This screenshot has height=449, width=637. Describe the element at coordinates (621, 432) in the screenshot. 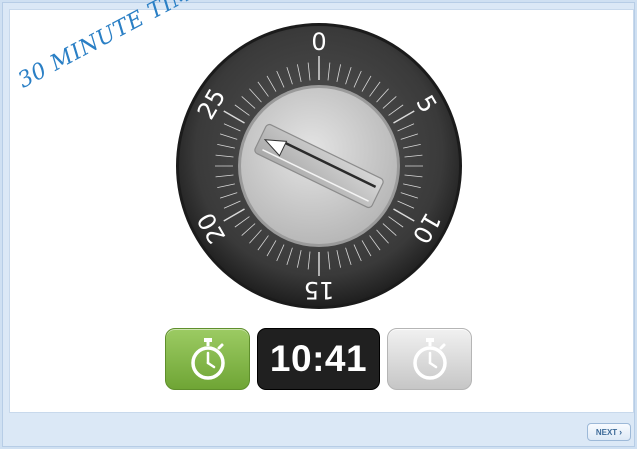

I see `chevron-right-icon: ›` at that location.